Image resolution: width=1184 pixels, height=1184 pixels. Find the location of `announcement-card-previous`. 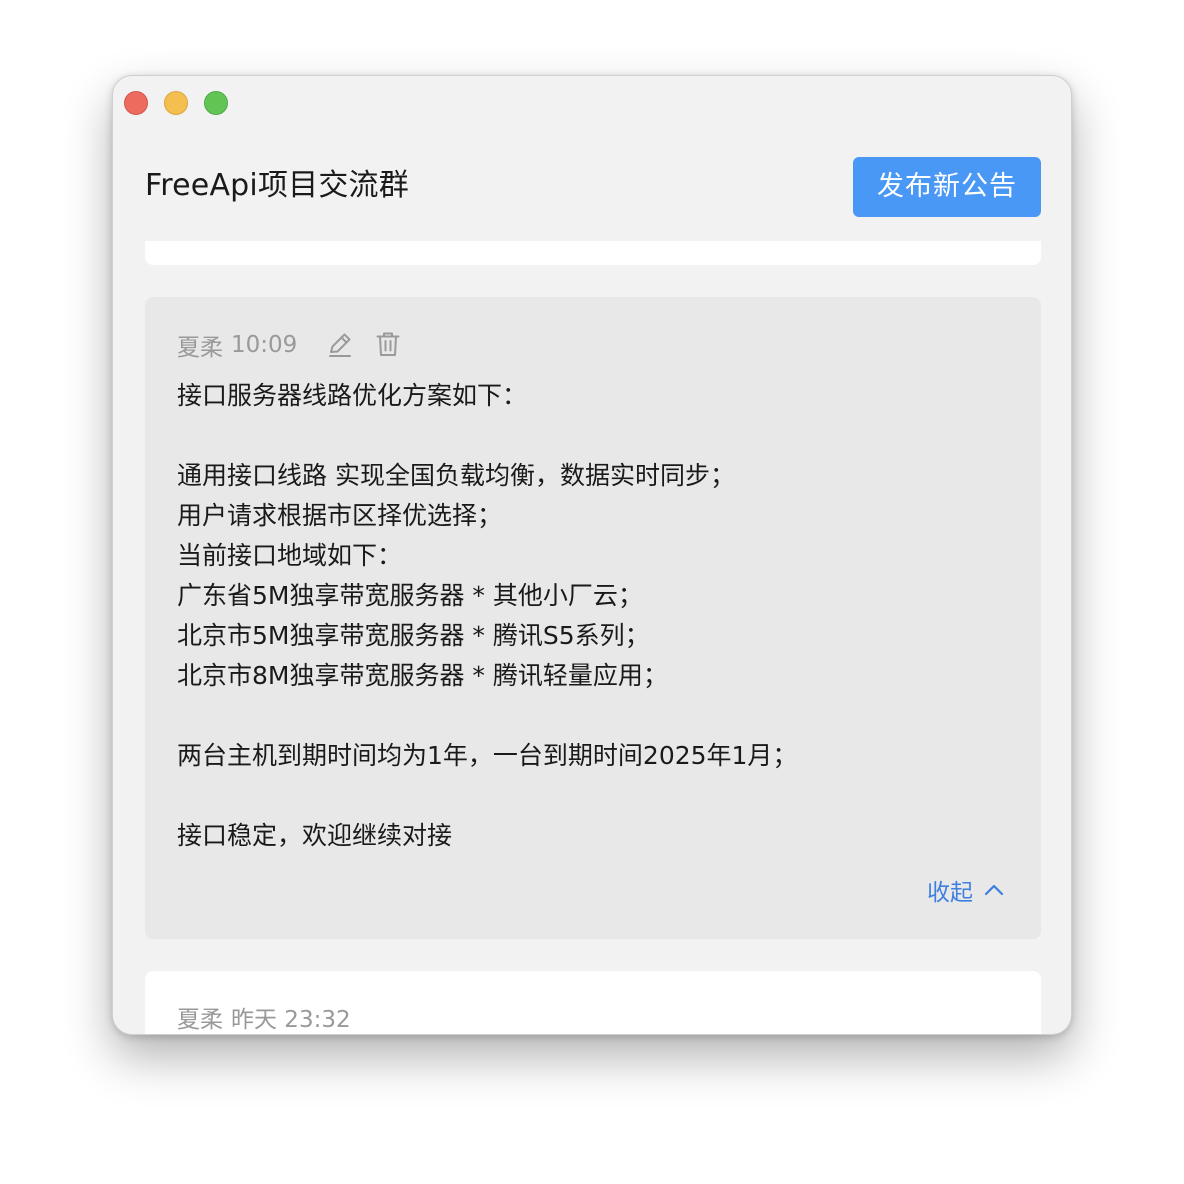

announcement-card-previous is located at coordinates (593, 253).